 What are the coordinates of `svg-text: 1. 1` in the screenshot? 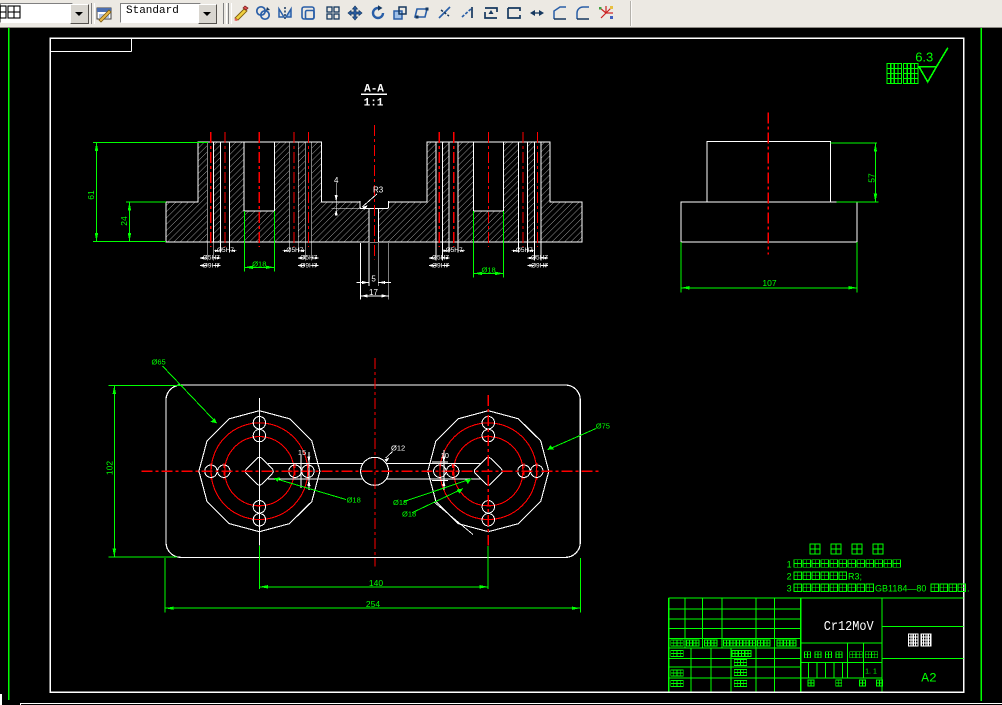 It's located at (871, 672).